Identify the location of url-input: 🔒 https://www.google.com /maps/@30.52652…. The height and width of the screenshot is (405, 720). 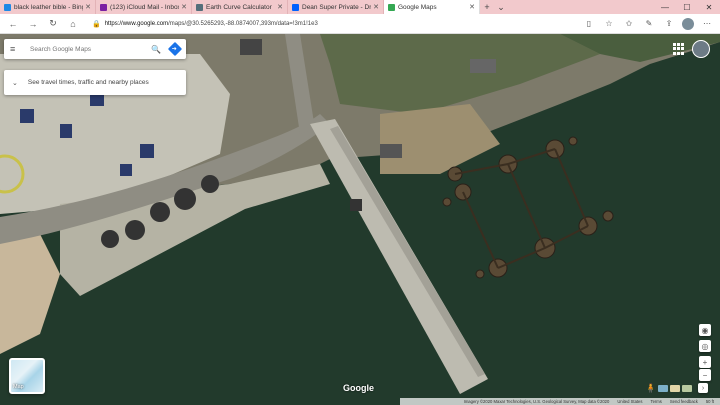
(331, 24).